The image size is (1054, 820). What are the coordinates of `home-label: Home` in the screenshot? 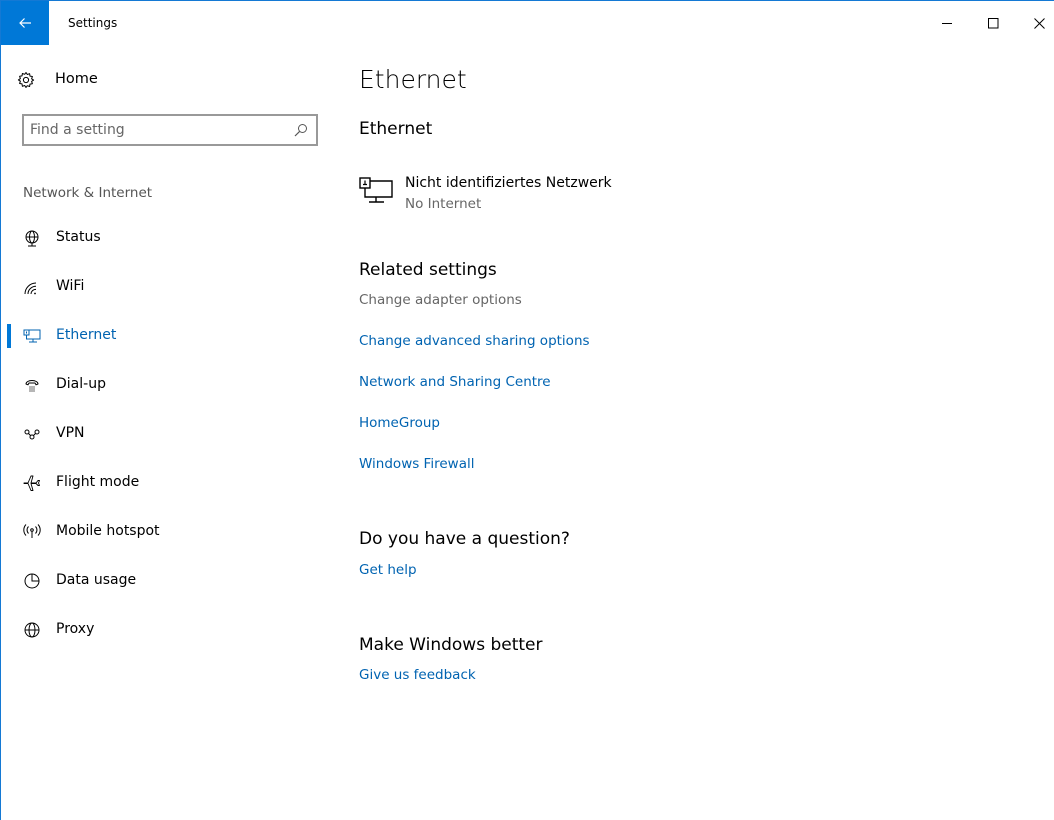 It's located at (76, 79).